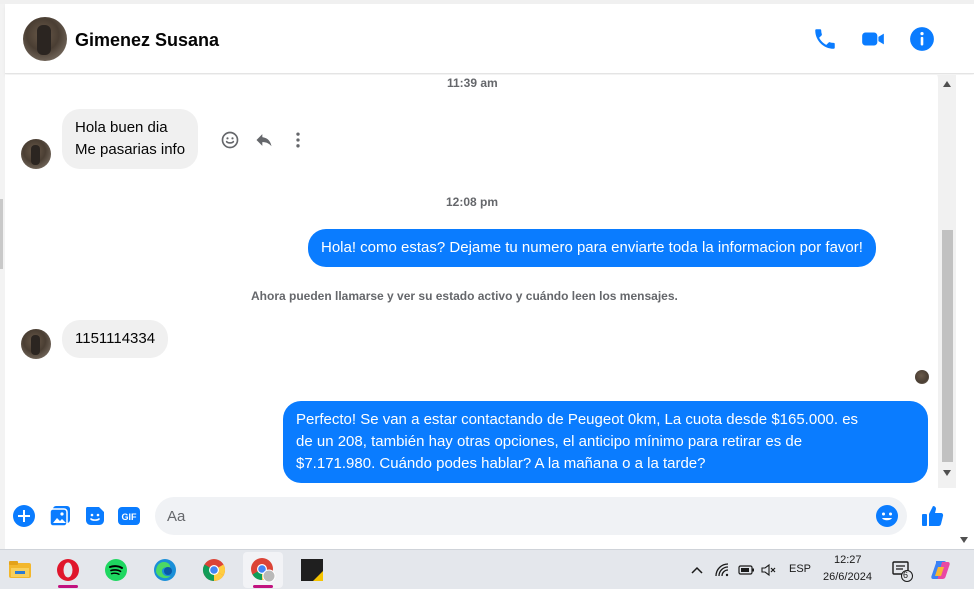 The width and height of the screenshot is (974, 589). I want to click on incoming-message: Hola buen dia Me pasarias info, so click(130, 139).